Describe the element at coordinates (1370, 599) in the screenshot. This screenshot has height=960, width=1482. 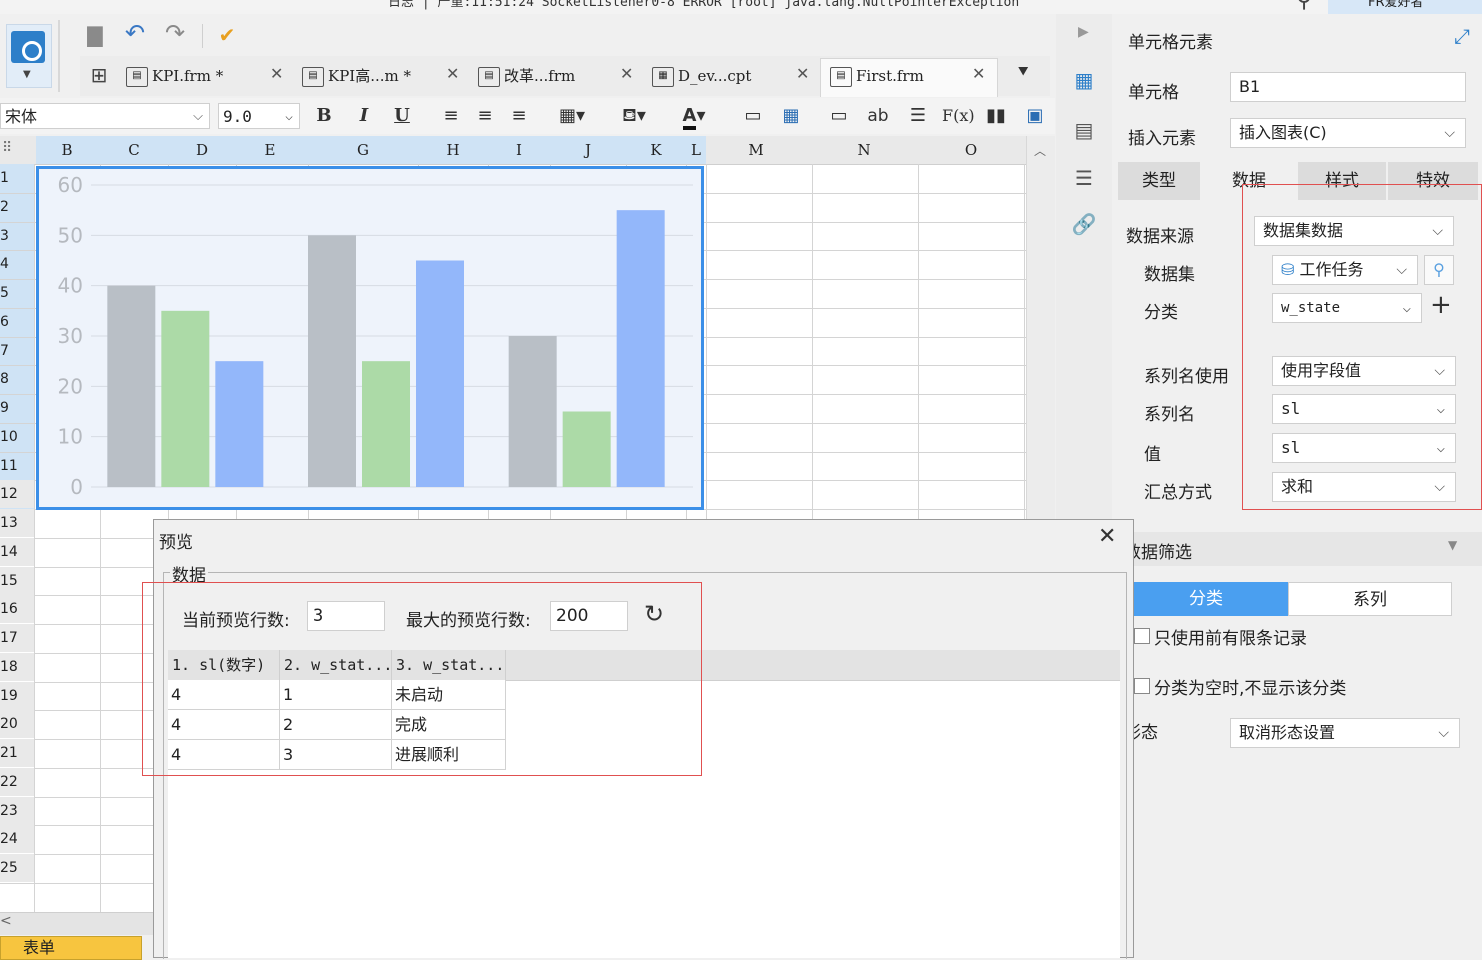
I see `filter-series-button: 系列` at that location.